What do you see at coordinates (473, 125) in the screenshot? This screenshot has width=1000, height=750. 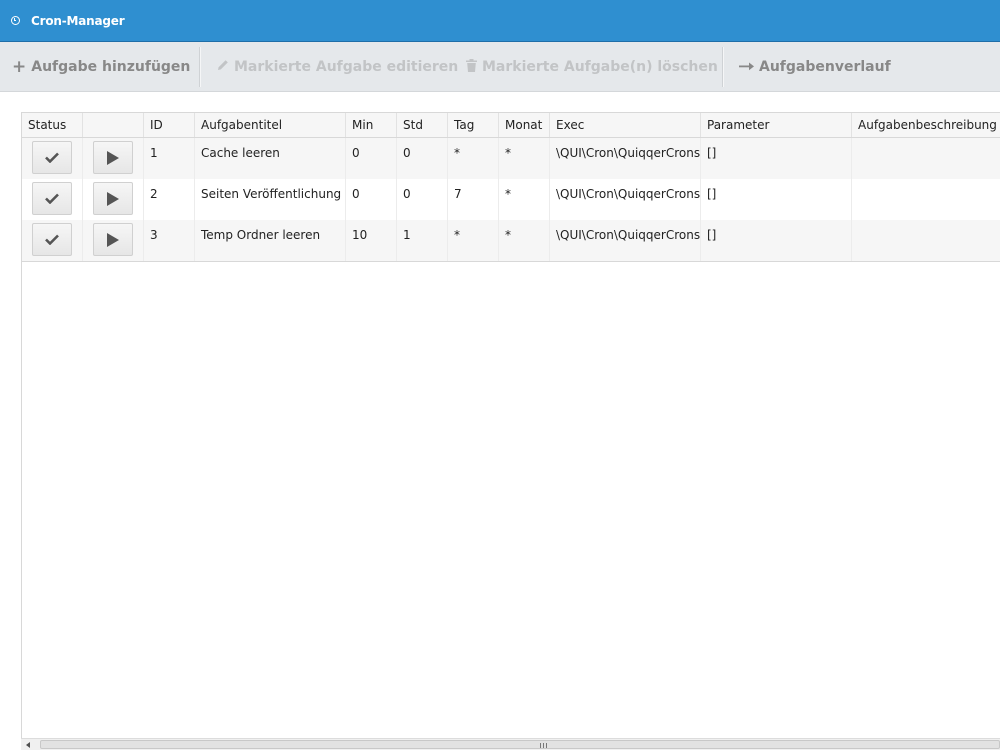 I see `column-header-tag: Tag` at bounding box center [473, 125].